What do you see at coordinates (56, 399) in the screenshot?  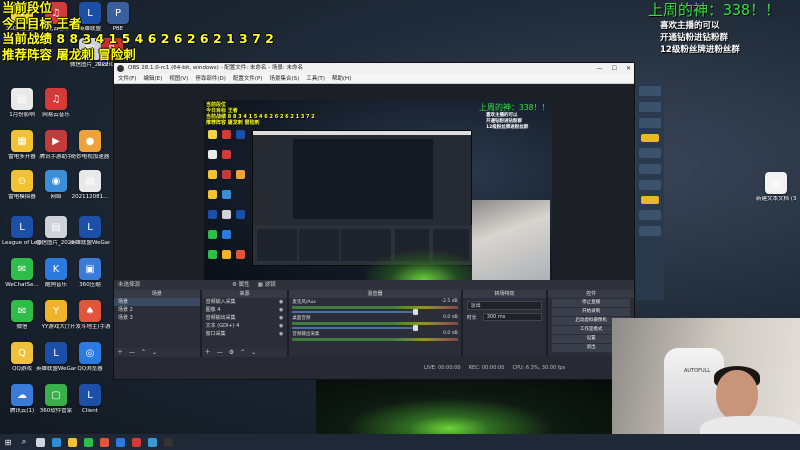 I see `desktop-shortcut: ▢ 360软件管家` at bounding box center [56, 399].